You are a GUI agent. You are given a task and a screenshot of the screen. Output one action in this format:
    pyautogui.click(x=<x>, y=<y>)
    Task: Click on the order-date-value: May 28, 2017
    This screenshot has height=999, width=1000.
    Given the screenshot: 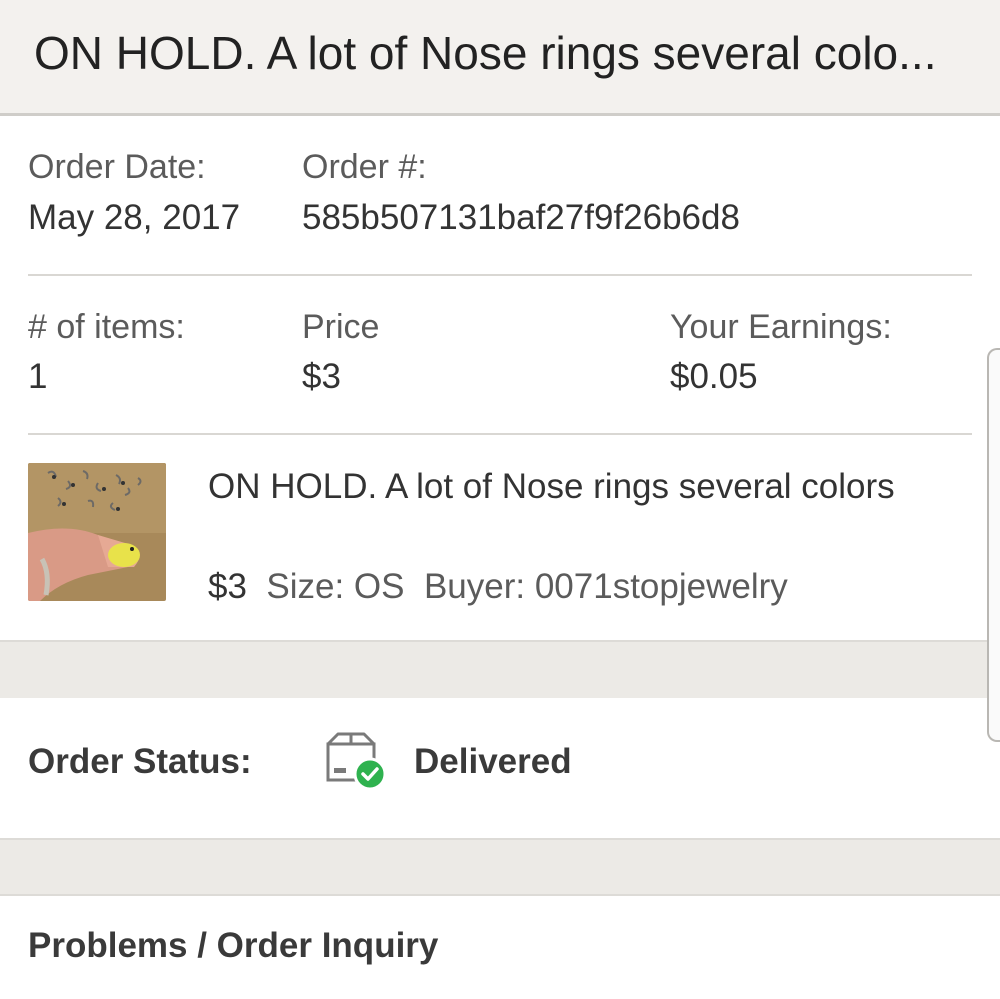 What is the action you would take?
    pyautogui.click(x=134, y=217)
    